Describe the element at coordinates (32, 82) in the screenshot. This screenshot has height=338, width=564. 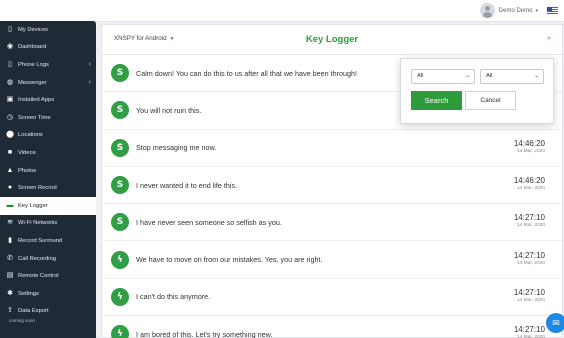
I see `sidebar-item-label: Messenger` at that location.